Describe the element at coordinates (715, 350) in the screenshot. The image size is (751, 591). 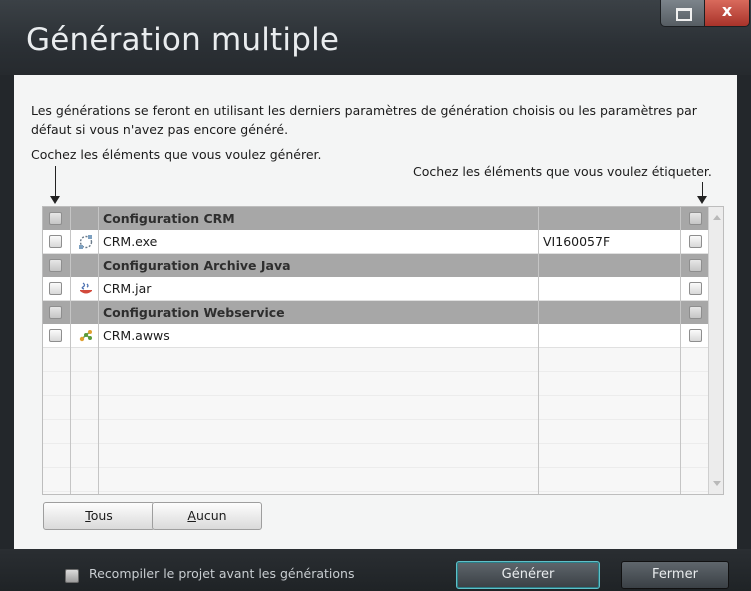
I see `vertical-scrollbar` at that location.